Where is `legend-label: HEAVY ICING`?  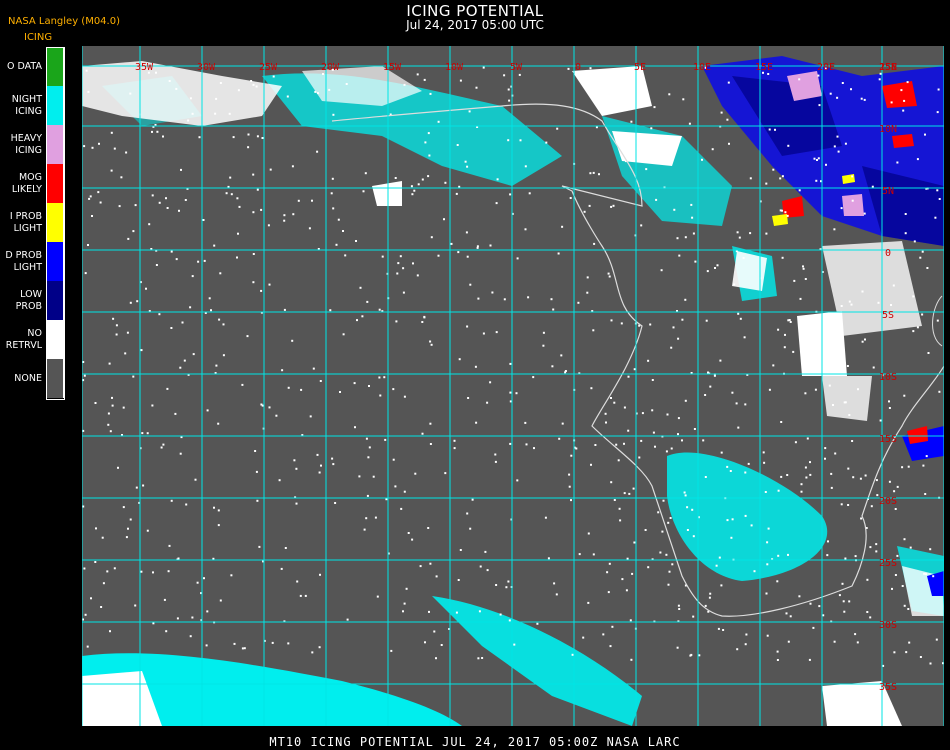
legend-label: HEAVY ICING is located at coordinates (26, 144).